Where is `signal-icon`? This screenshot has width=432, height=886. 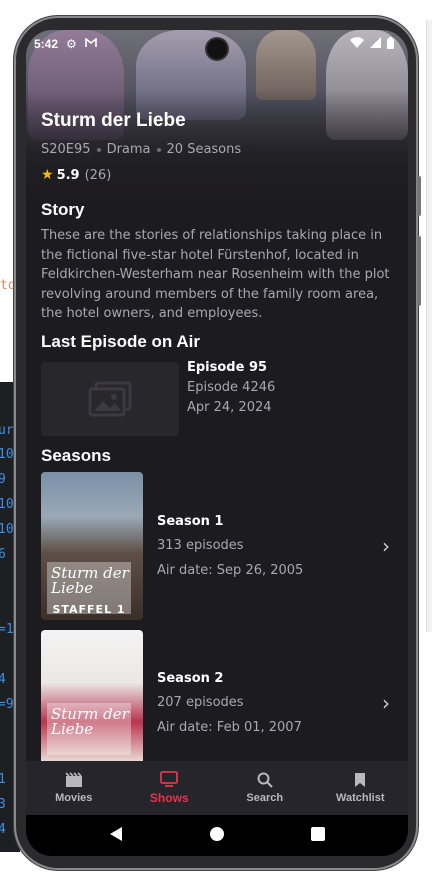 signal-icon is located at coordinates (375, 44).